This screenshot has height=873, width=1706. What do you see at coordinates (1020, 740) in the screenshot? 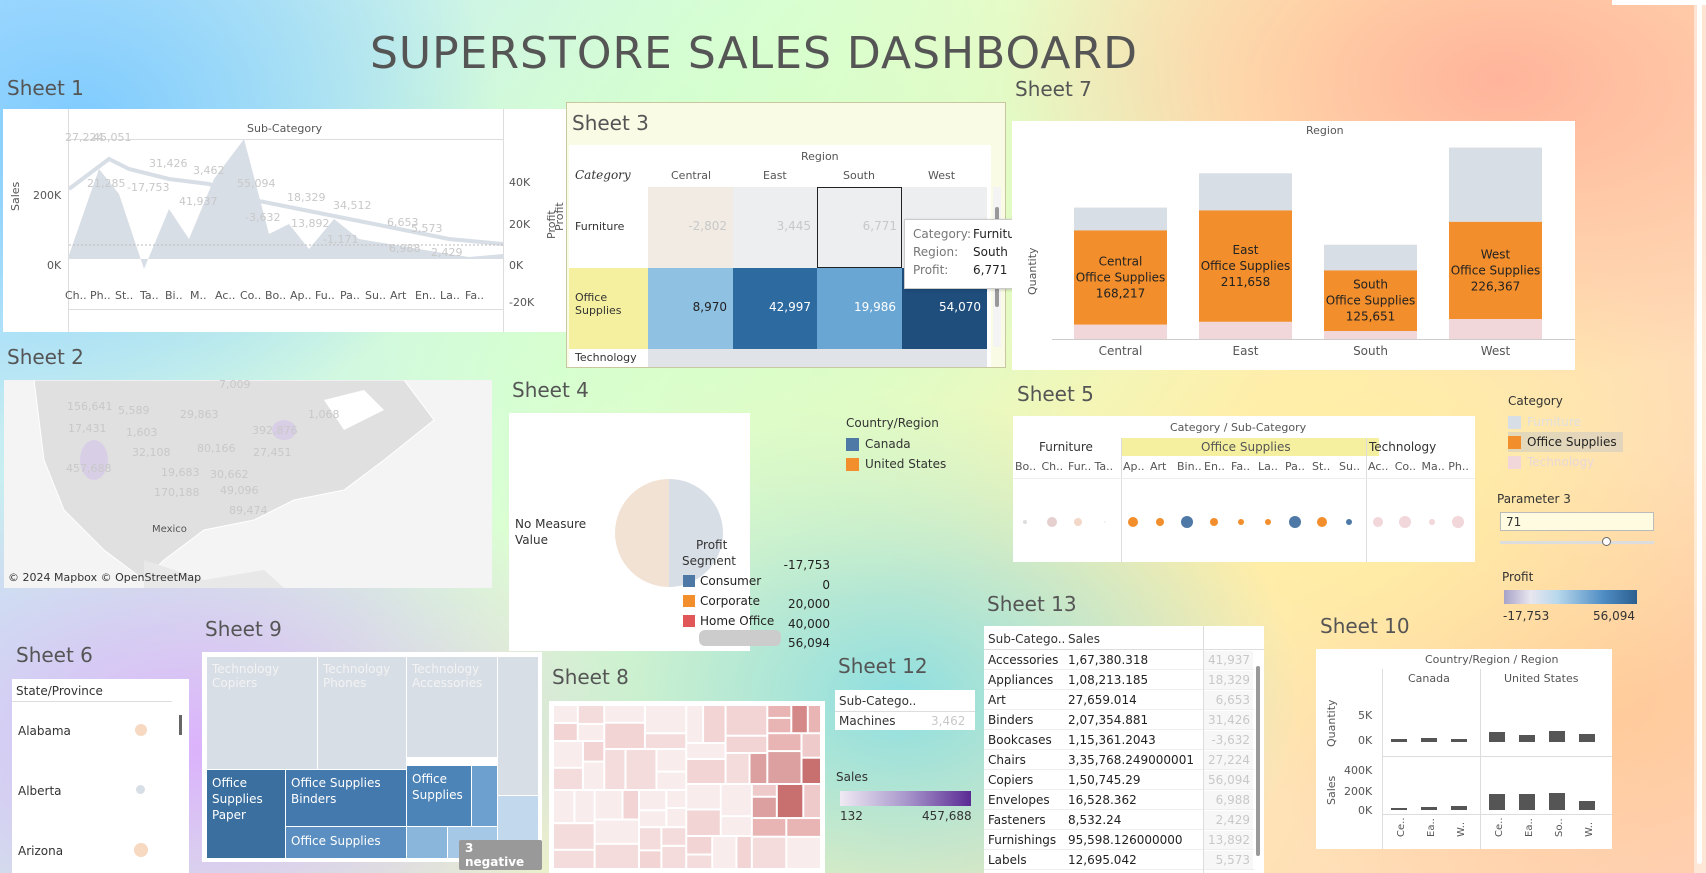
I see `sheet13-cell-subcategory: Bookcases` at bounding box center [1020, 740].